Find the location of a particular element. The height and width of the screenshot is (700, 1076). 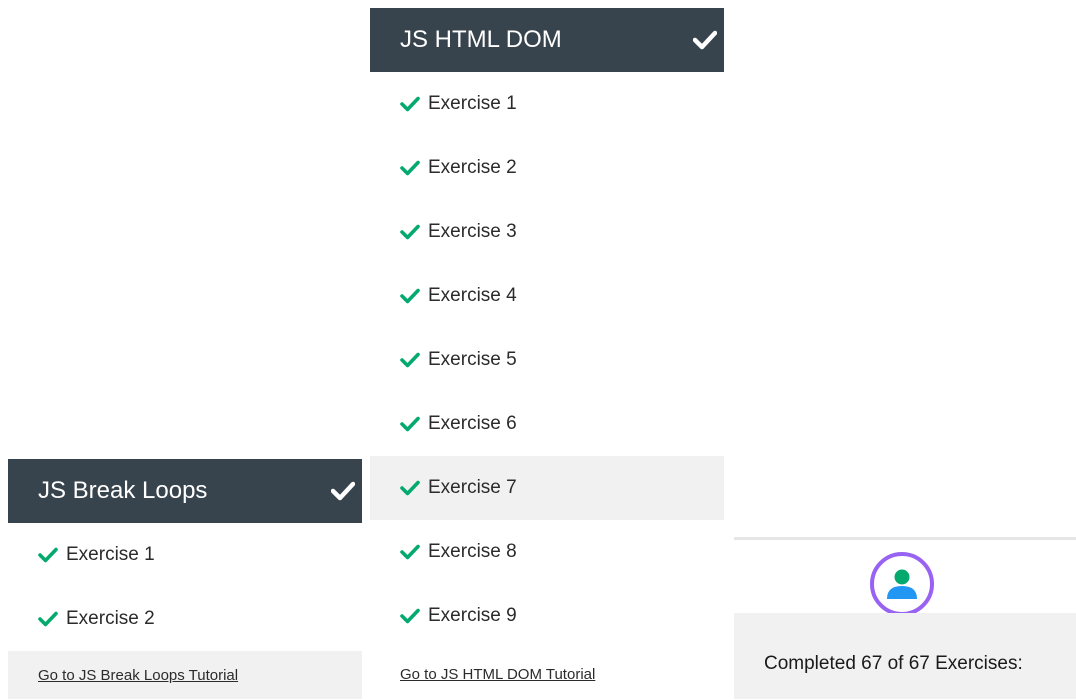

exercise-label: Exercise 8 is located at coordinates (472, 551).